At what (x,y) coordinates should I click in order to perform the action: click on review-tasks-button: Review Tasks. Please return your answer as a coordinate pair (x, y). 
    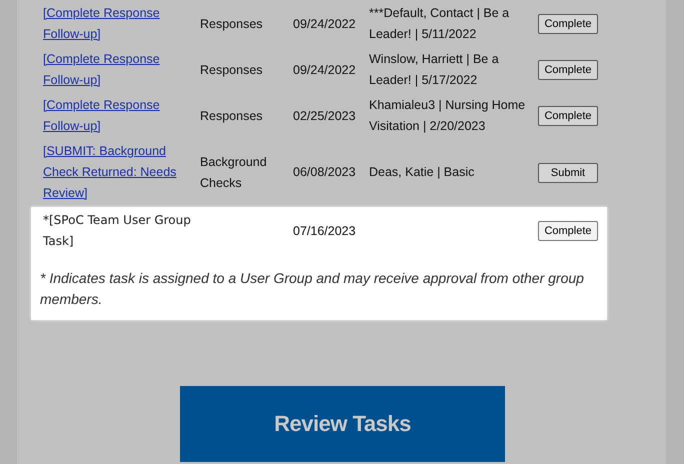
    Looking at the image, I should click on (342, 424).